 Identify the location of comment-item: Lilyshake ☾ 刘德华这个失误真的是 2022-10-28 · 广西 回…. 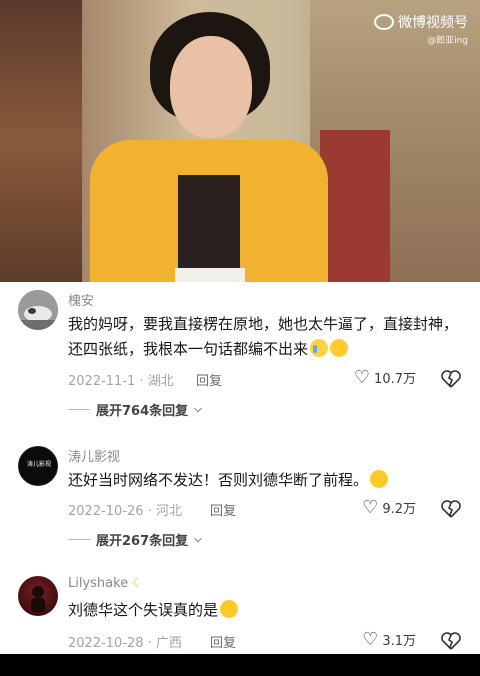
(240, 612).